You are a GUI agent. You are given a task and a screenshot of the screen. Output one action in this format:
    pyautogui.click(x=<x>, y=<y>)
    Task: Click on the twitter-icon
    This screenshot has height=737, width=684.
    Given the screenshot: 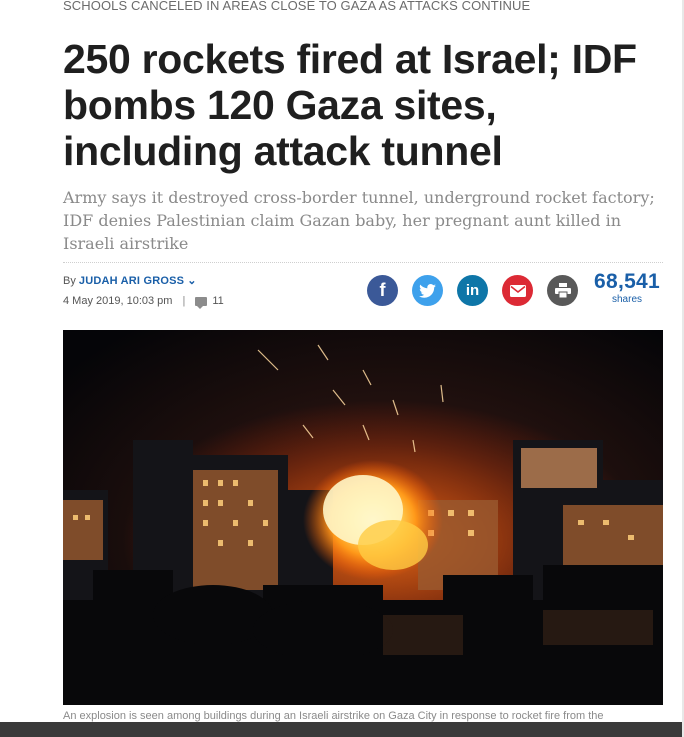 What is the action you would take?
    pyautogui.click(x=427, y=290)
    